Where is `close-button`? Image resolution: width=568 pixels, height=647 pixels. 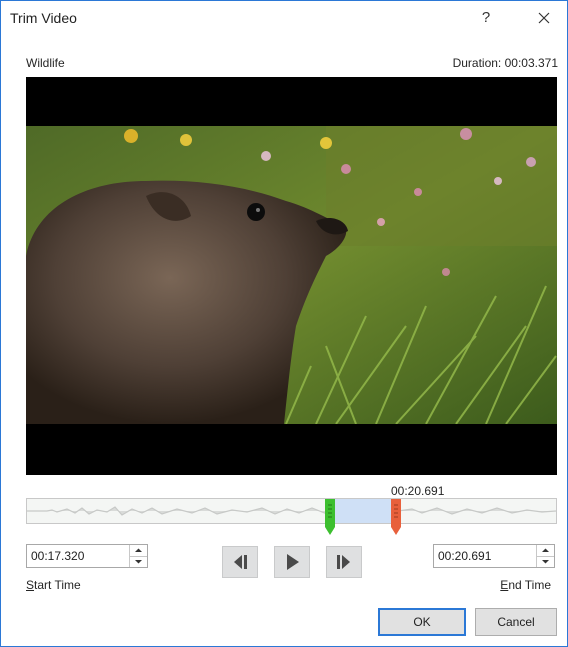
close-button is located at coordinates (544, 18).